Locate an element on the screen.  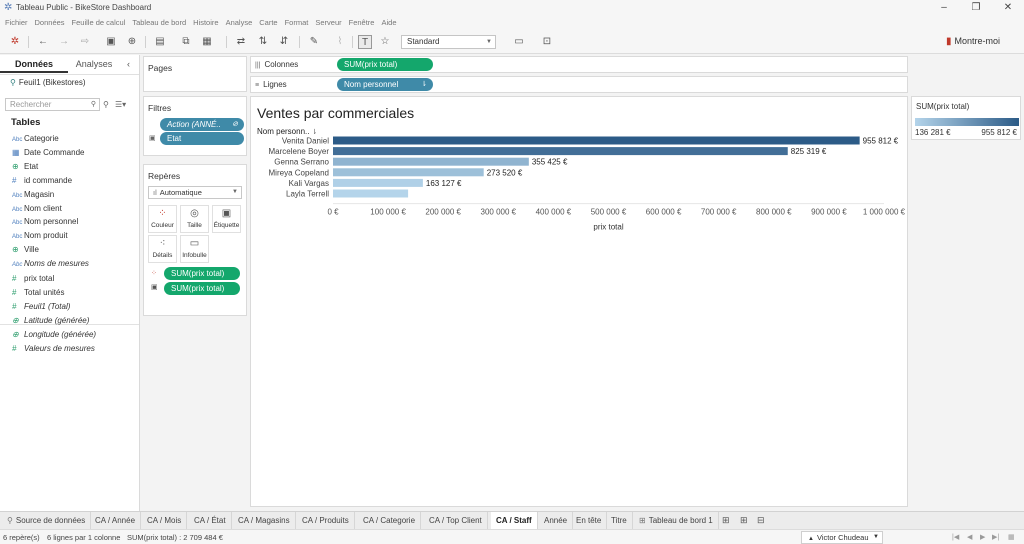
field-item: # id commande is located at coordinates (42, 180).